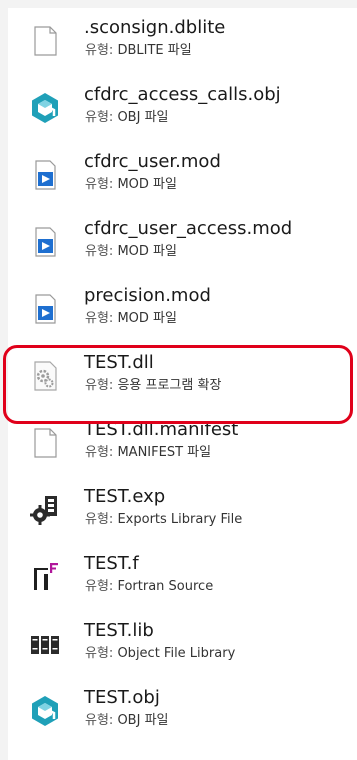  Describe the element at coordinates (186, 41) in the screenshot. I see `file-item-sconsign-dblite: .sconsign.dblite 유형: DBLITE 파일` at that location.